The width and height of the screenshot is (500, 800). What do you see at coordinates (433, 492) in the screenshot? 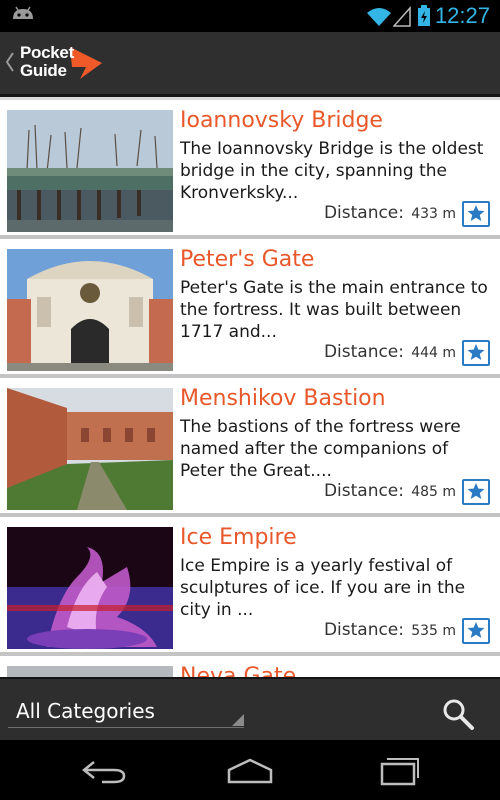
I see `distance-value: 485 m` at bounding box center [433, 492].